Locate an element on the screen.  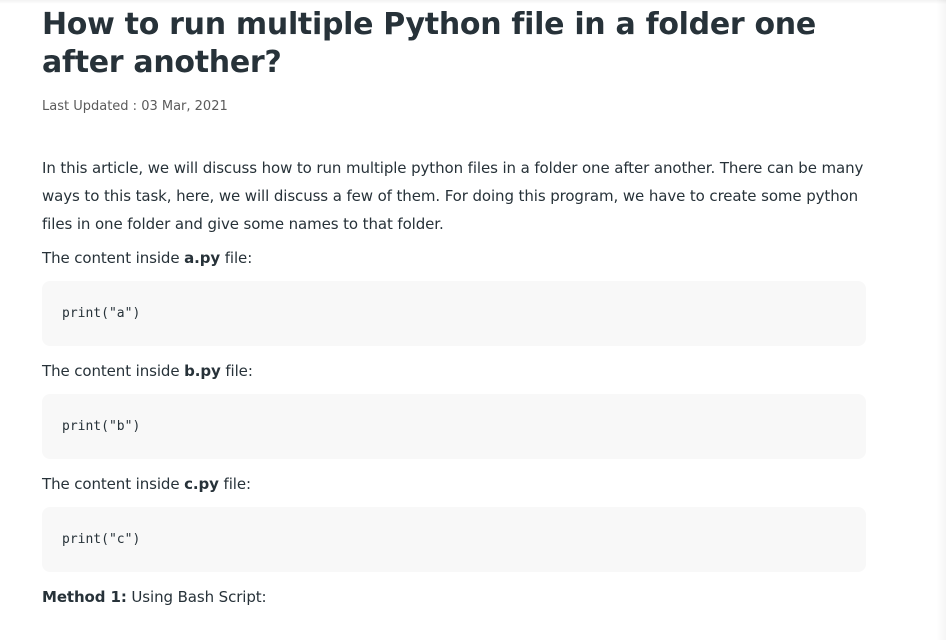
right-scroll-edge is located at coordinates (941, 320).